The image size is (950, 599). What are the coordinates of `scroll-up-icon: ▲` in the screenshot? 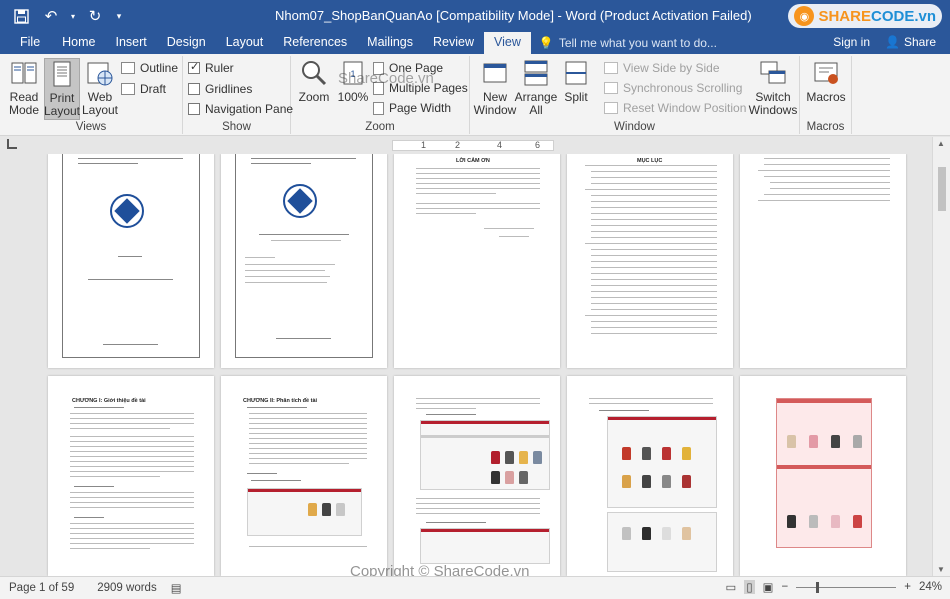 It's located at (941, 143).